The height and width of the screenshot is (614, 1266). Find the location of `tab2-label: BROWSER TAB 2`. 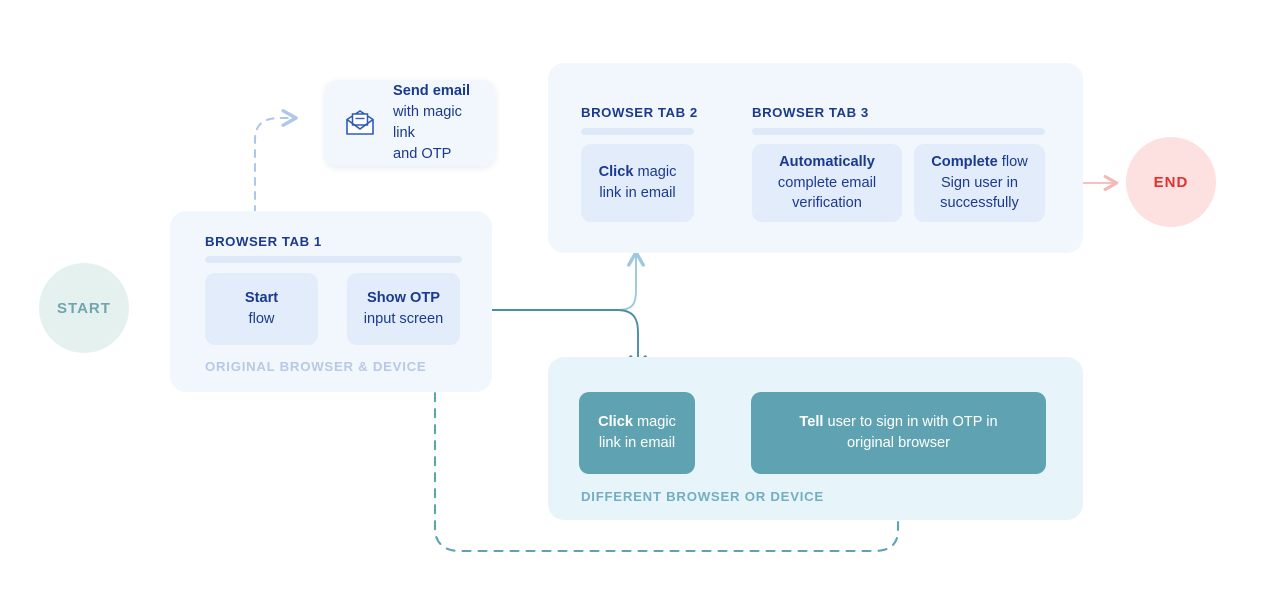

tab2-label: BROWSER TAB 2 is located at coordinates (639, 112).